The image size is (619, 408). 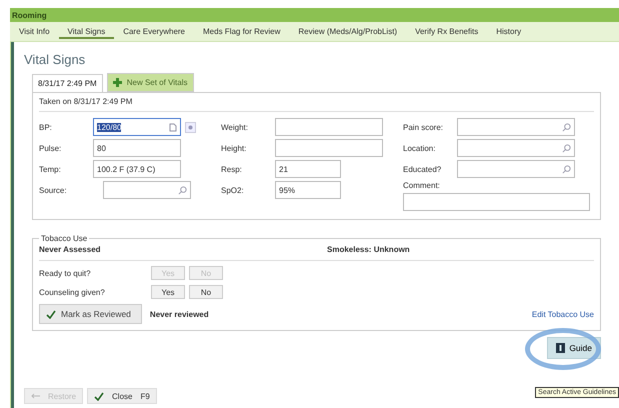 What do you see at coordinates (179, 314) in the screenshot?
I see `review-status: Never reviewed` at bounding box center [179, 314].